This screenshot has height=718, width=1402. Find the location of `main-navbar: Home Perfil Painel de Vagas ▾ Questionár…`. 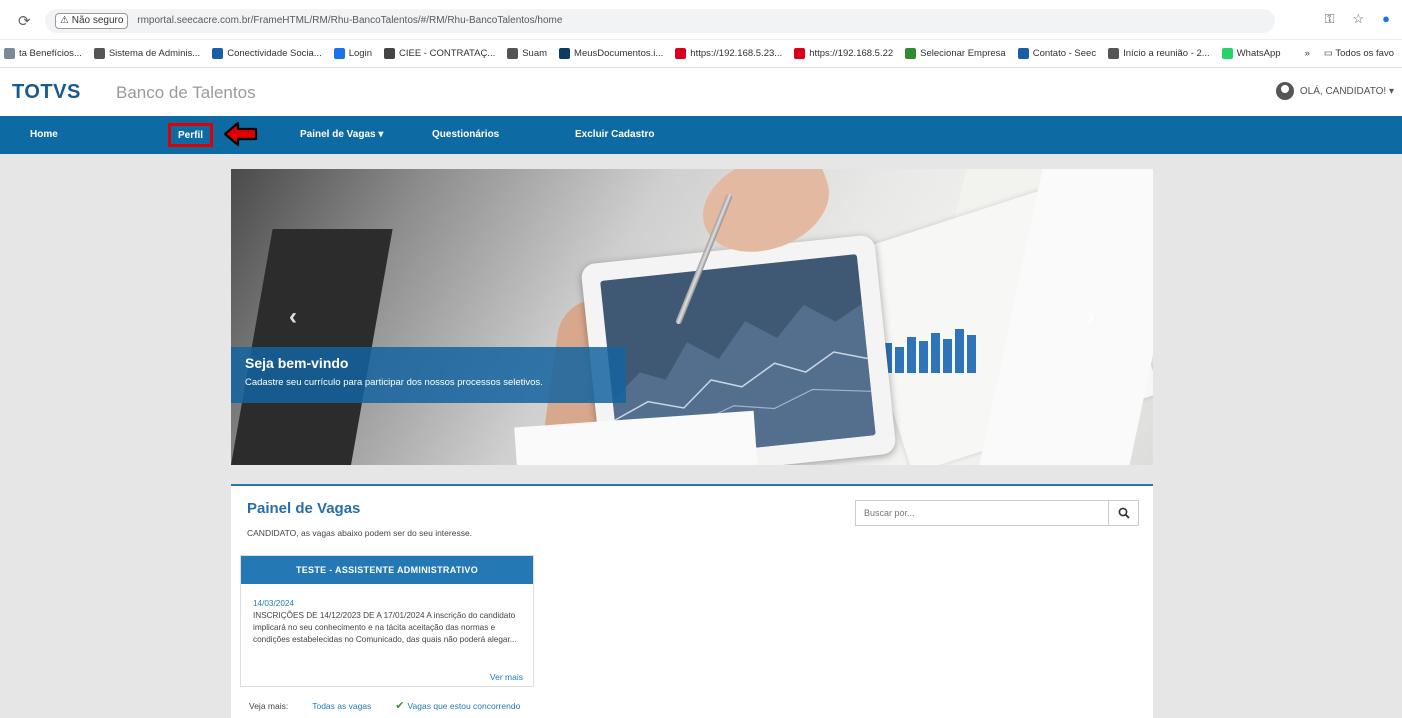

main-navbar: Home Perfil Painel de Vagas ▾ Questionár… is located at coordinates (701, 135).